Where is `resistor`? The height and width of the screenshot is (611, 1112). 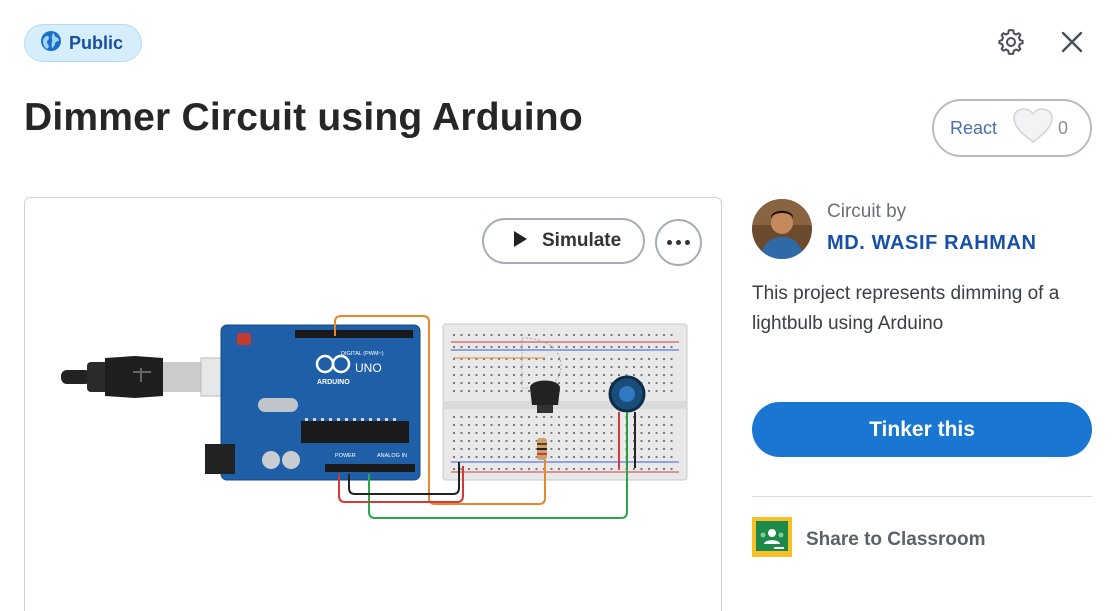
resistor is located at coordinates (542, 449).